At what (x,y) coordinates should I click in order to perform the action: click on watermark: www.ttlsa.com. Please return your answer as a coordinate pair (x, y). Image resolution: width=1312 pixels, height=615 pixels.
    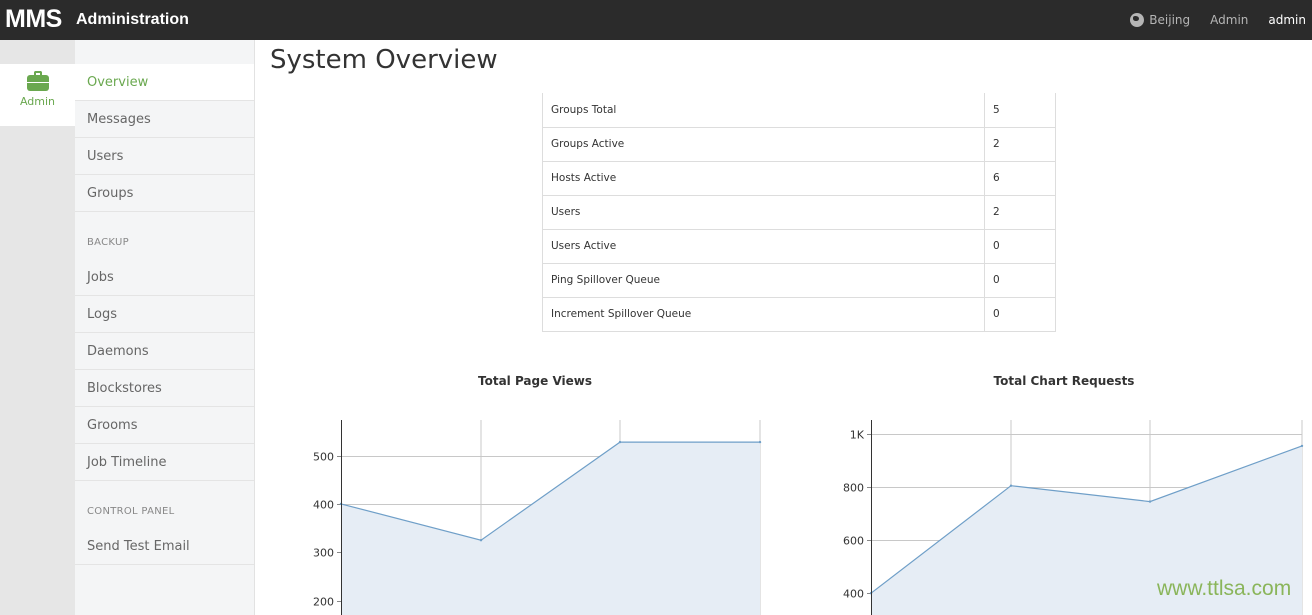
    Looking at the image, I should click on (1224, 588).